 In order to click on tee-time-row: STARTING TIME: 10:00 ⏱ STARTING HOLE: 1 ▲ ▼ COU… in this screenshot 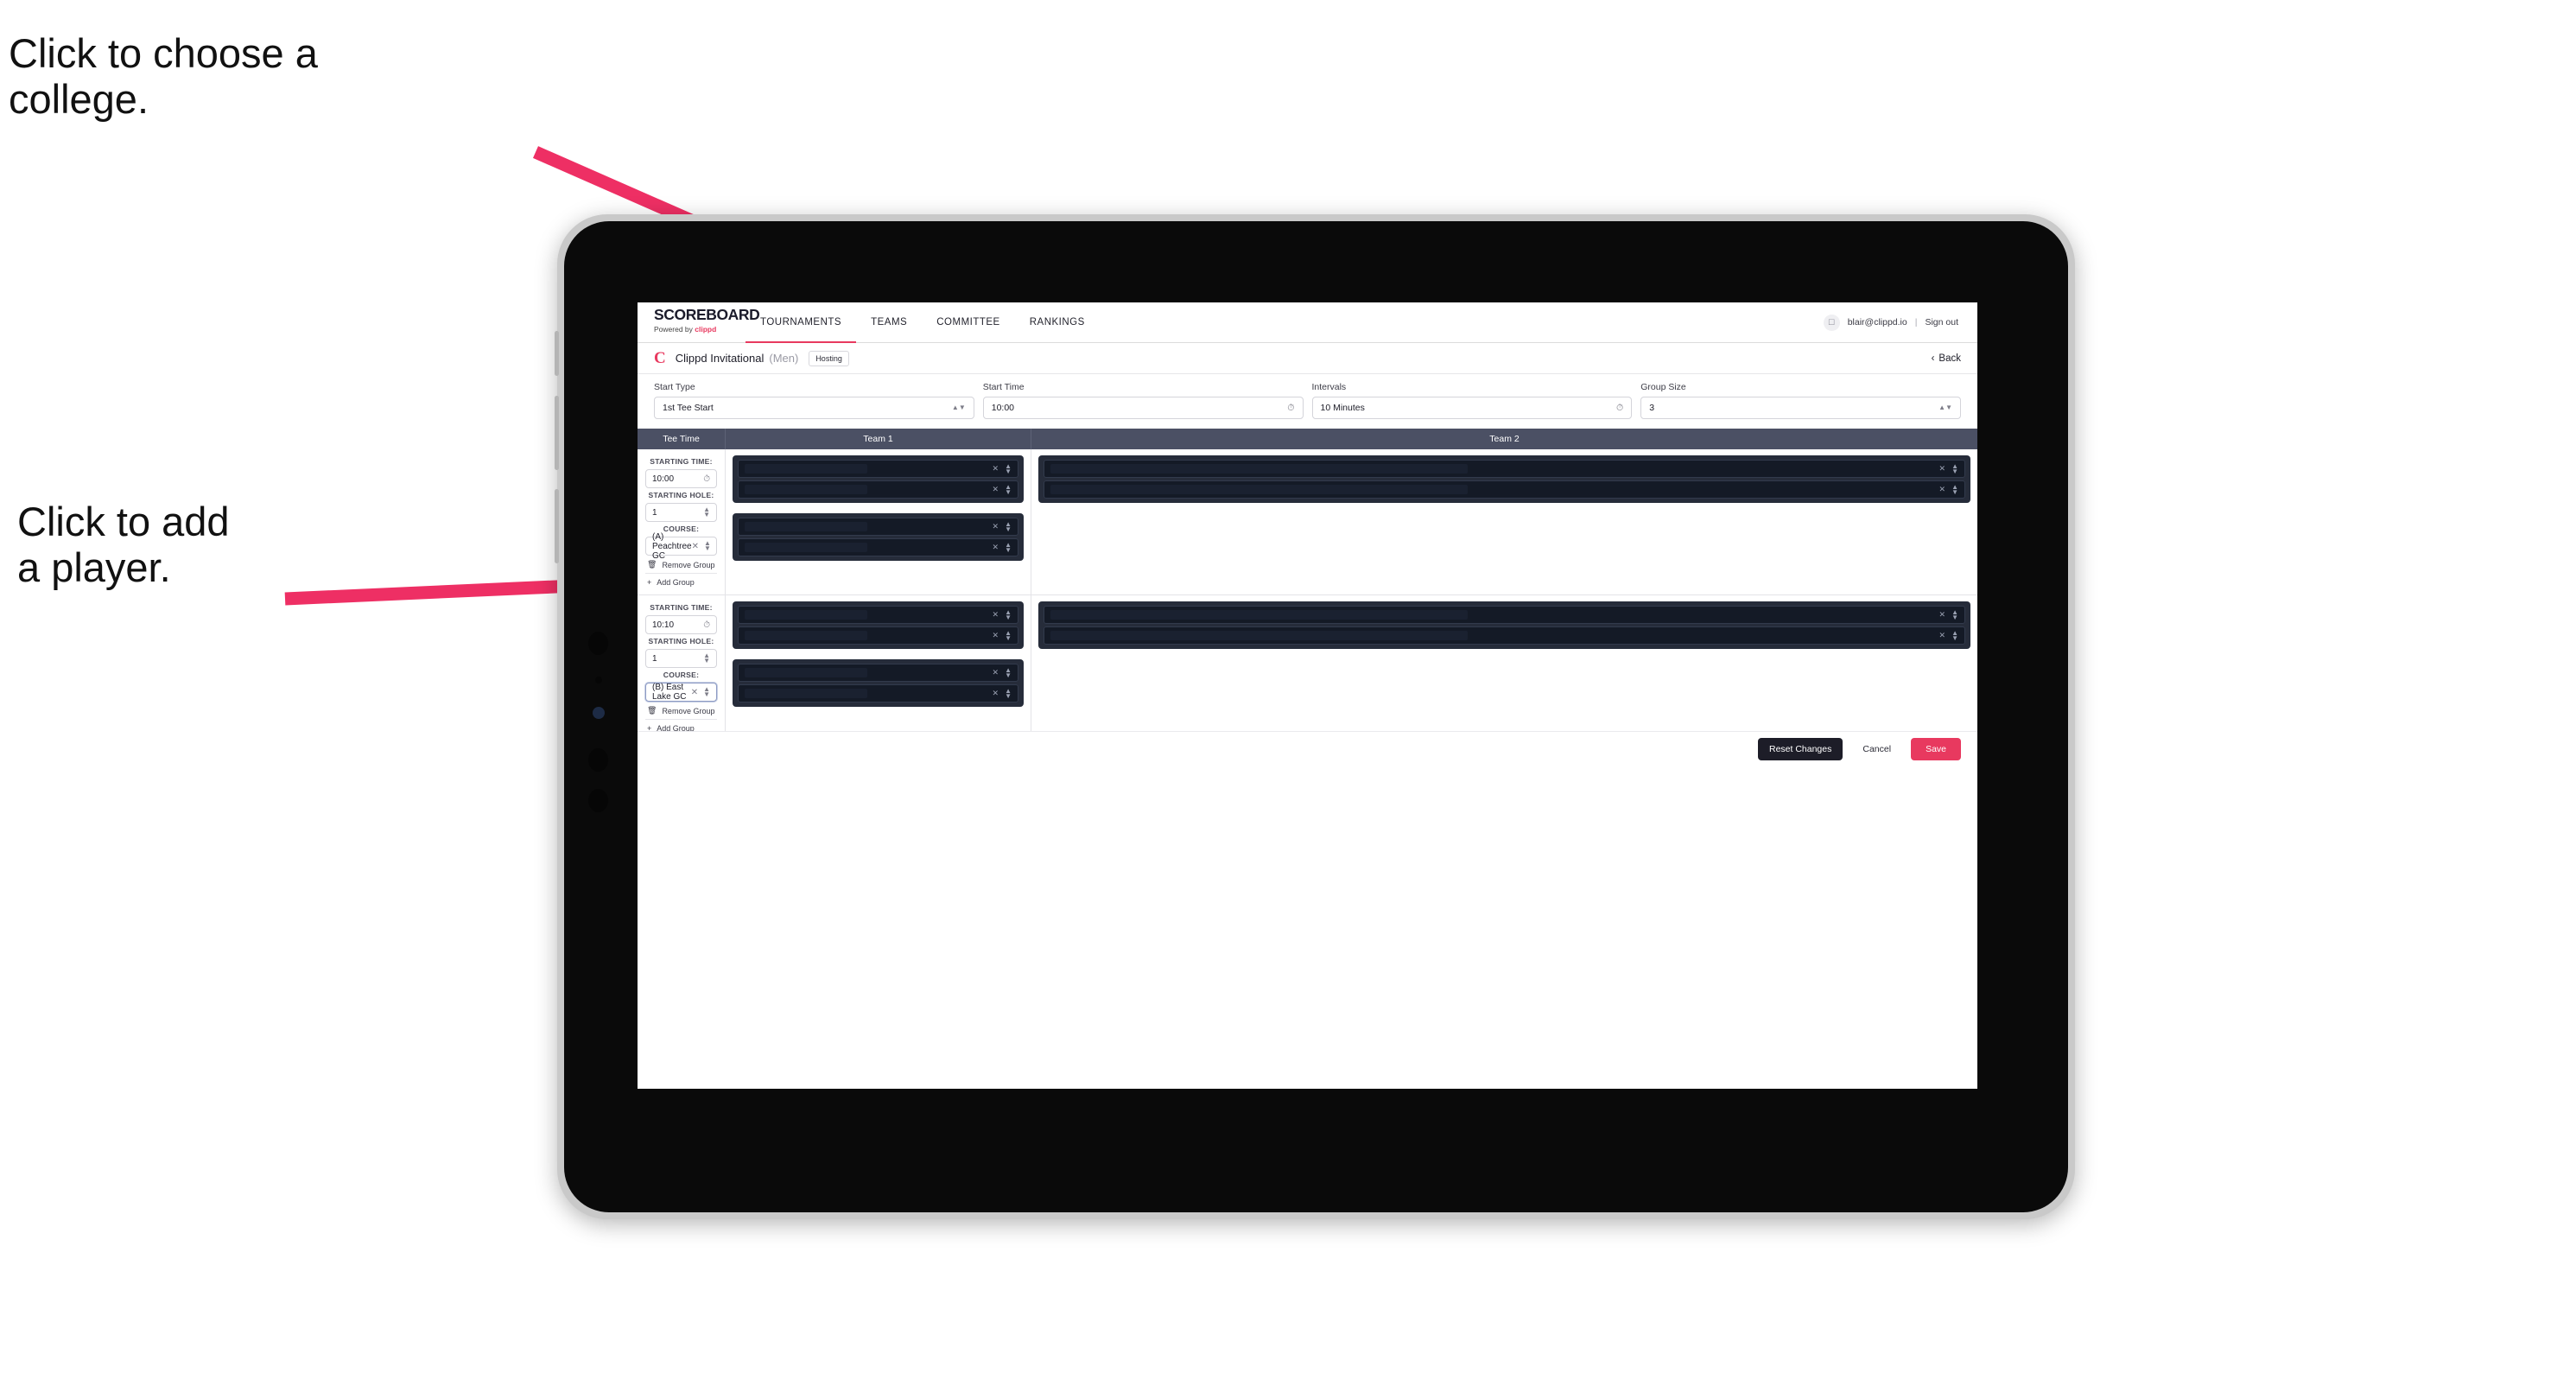, I will do `click(1307, 522)`.